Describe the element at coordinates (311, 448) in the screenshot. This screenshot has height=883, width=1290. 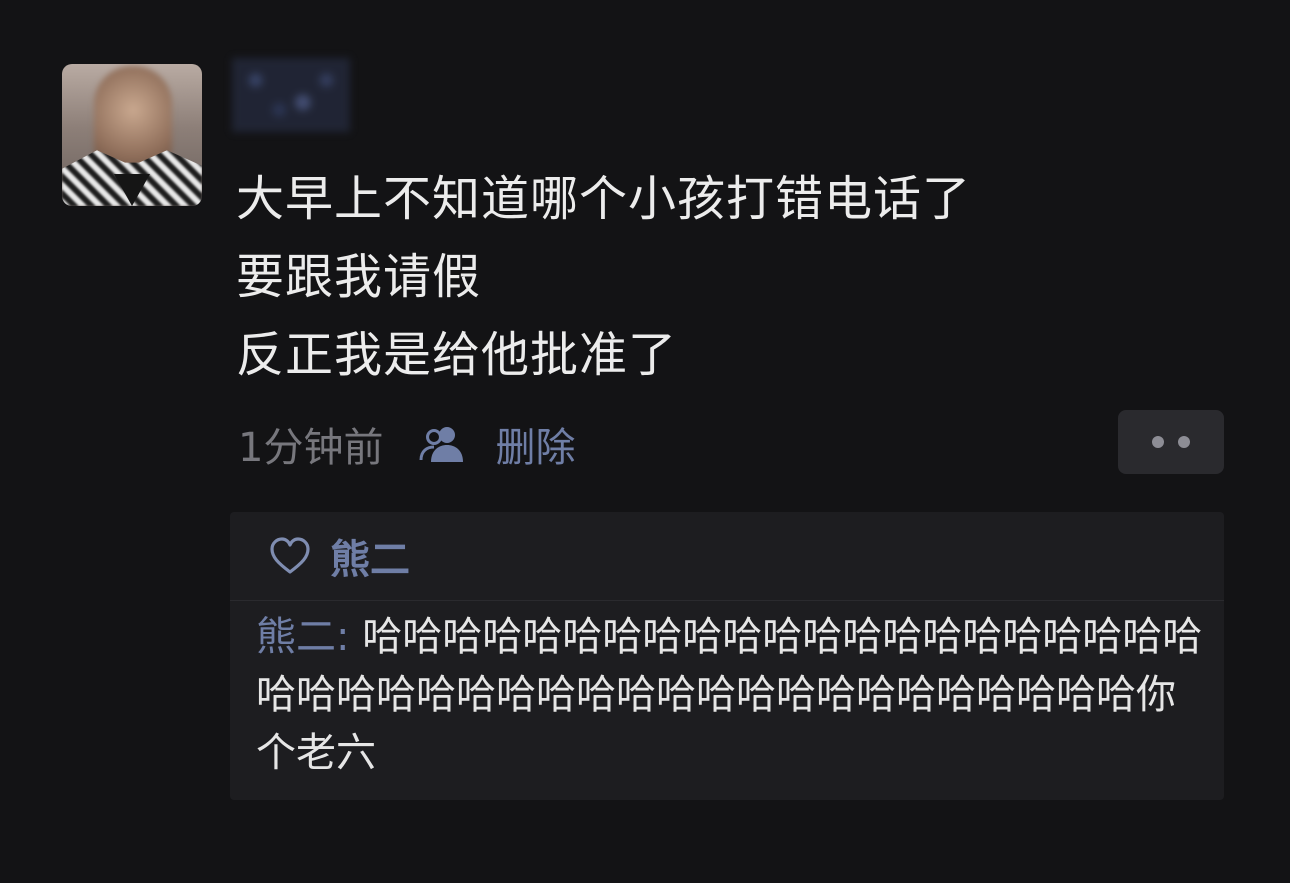
I see `post-time: 1分钟前` at that location.